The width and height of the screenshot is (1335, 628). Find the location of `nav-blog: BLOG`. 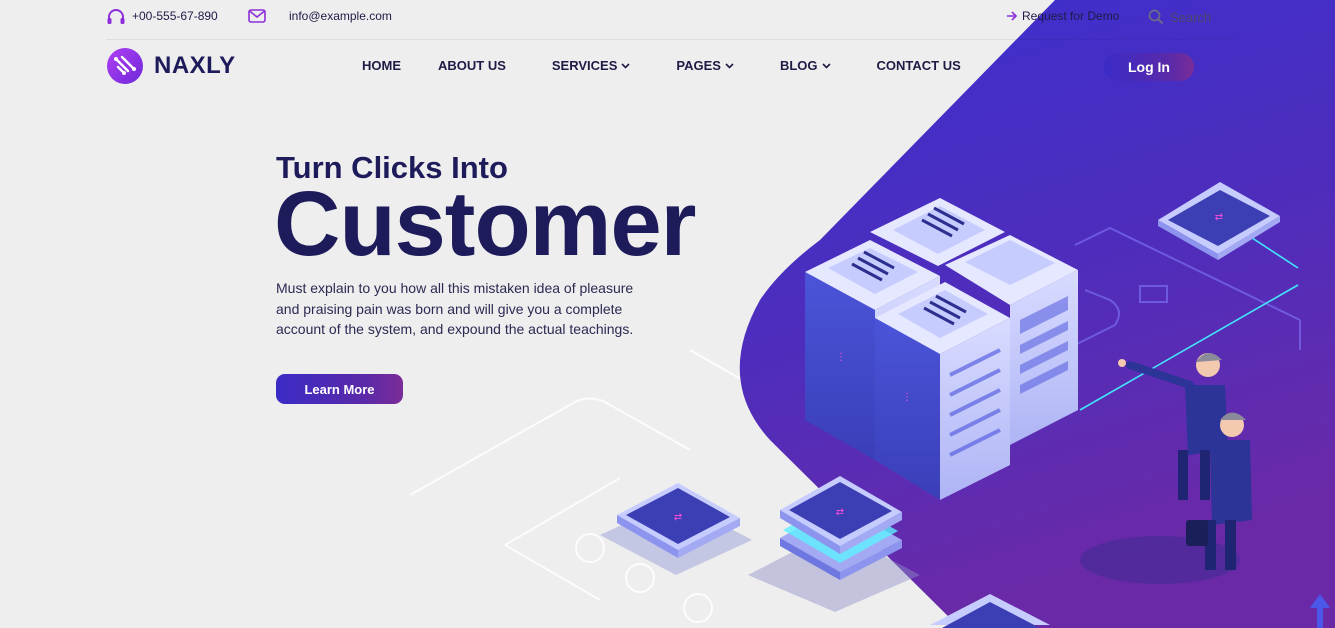

nav-blog: BLOG is located at coordinates (805, 65).